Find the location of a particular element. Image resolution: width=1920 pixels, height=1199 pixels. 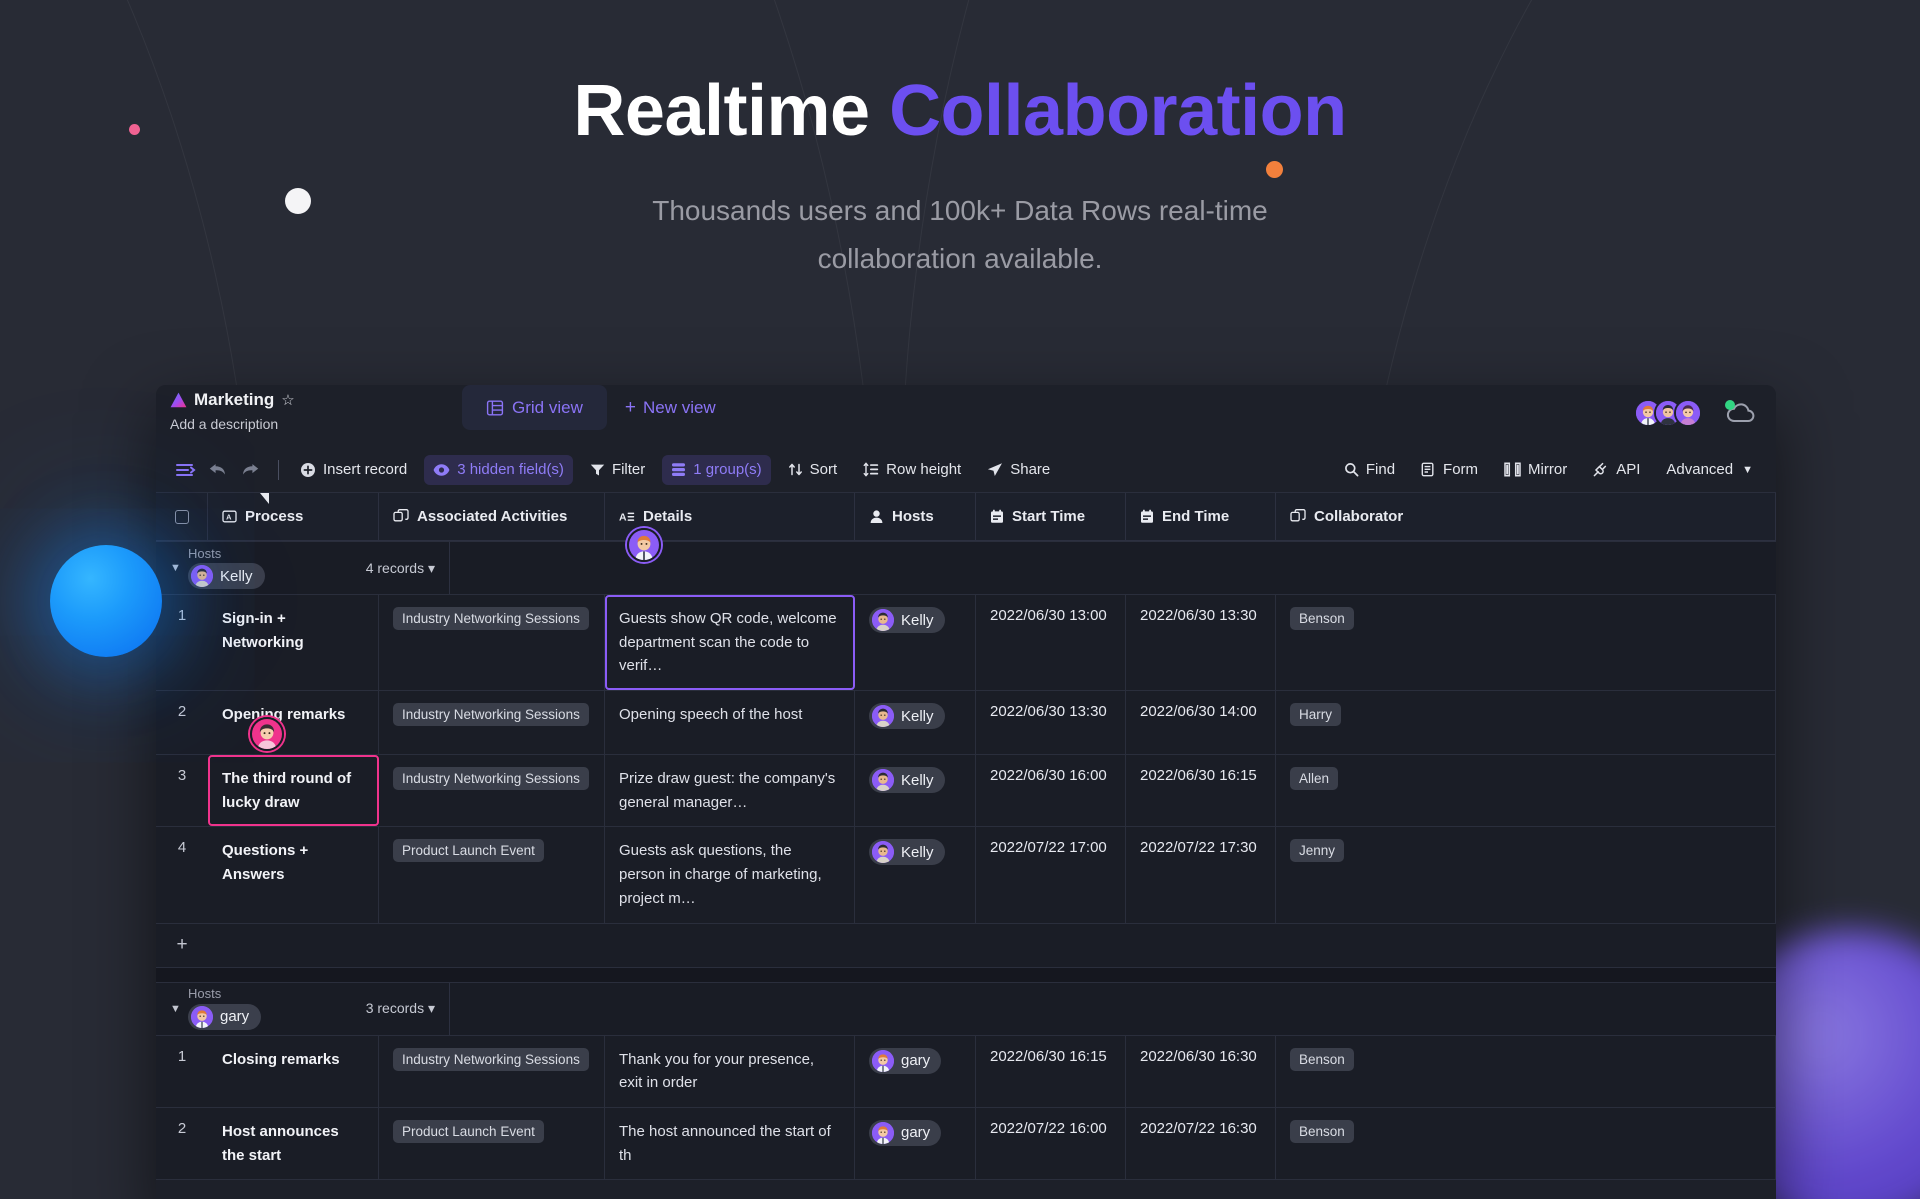

cell-collaborator: Jenny is located at coordinates (1526, 875).